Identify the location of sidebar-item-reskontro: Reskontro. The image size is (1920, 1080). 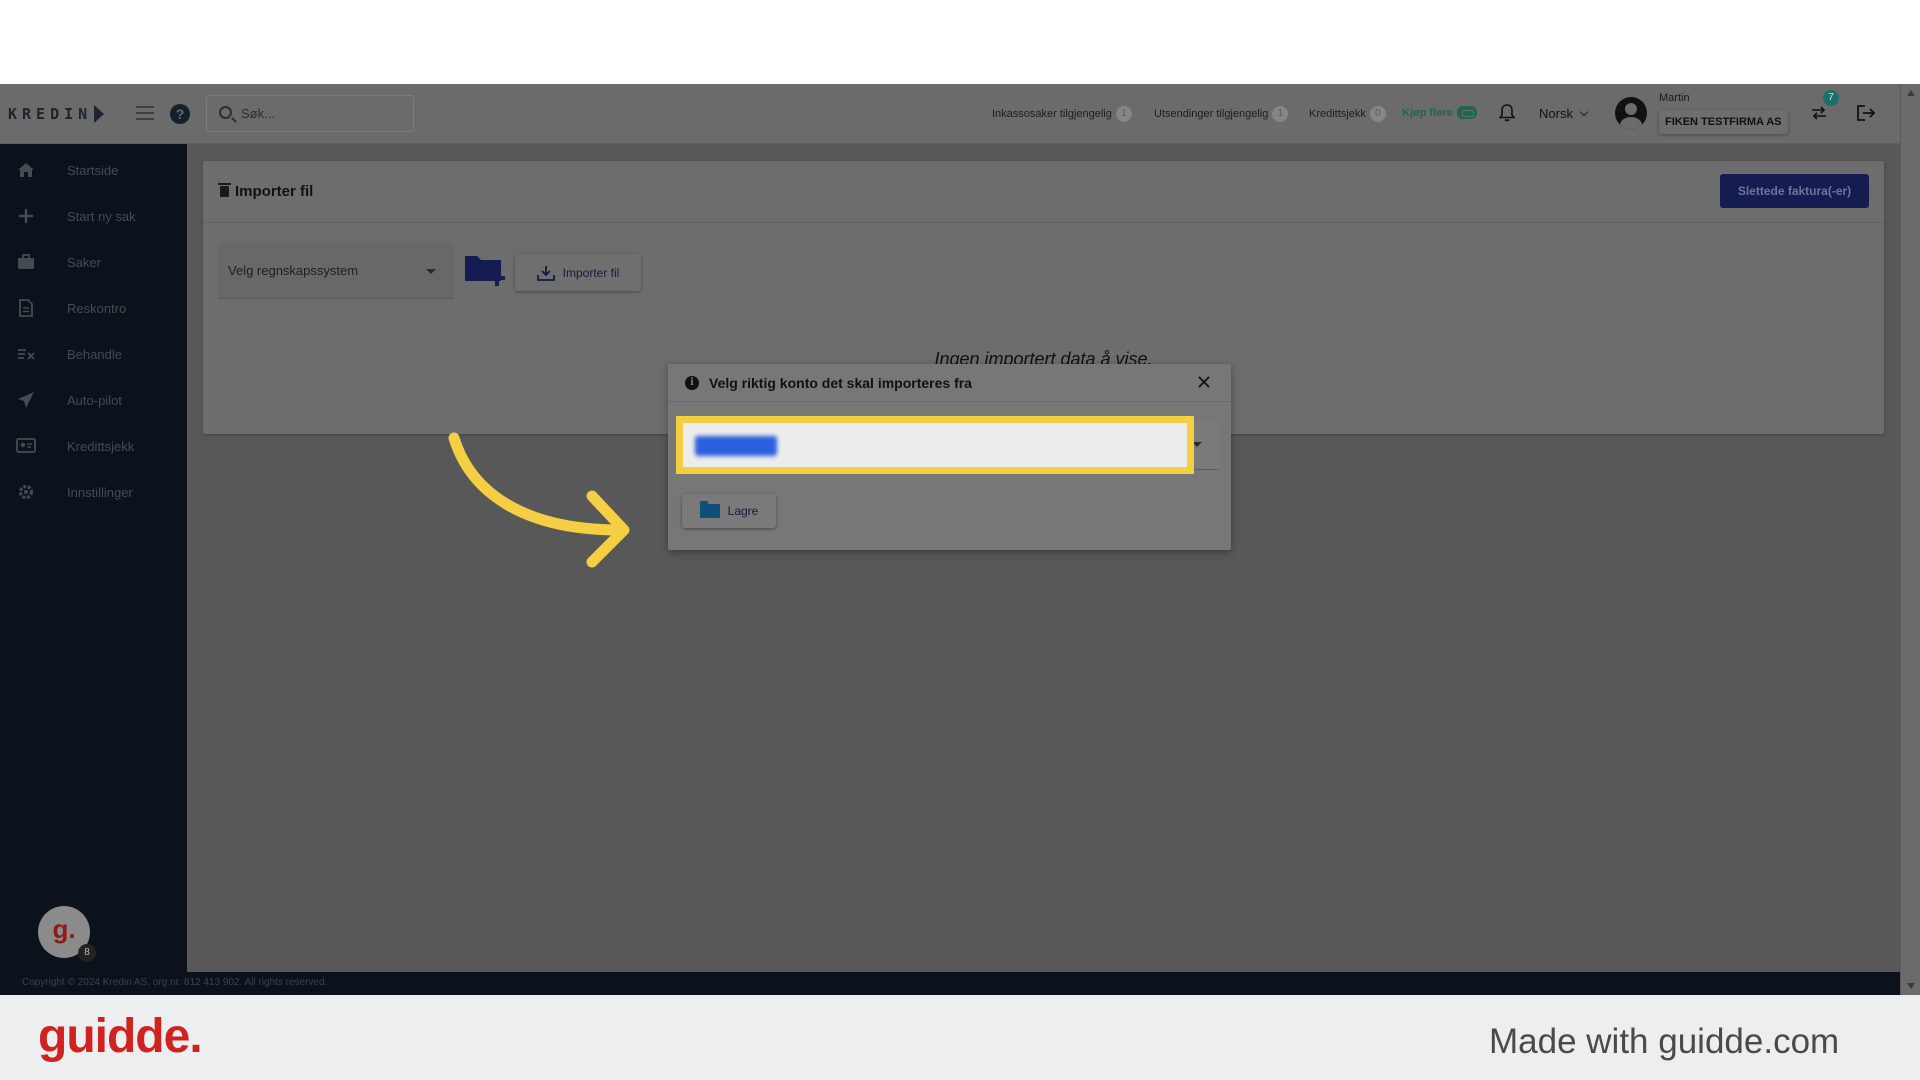
(93, 308).